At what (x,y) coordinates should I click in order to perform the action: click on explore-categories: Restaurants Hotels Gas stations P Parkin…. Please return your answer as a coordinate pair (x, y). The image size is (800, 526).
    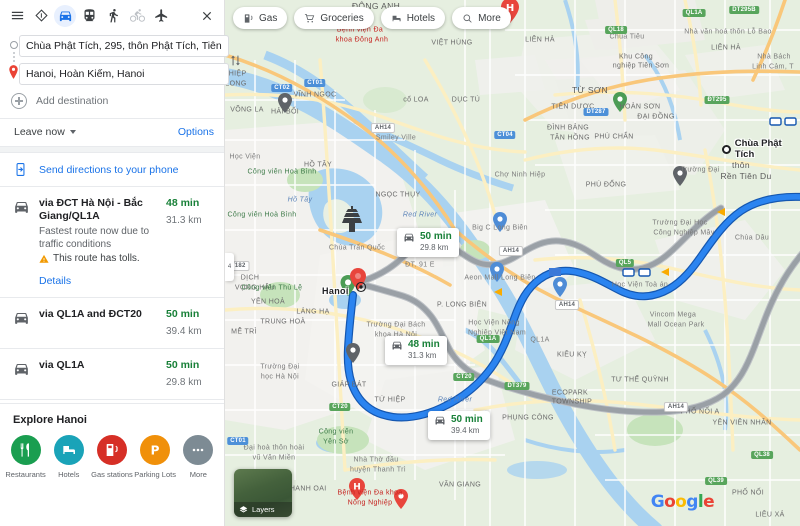
    Looking at the image, I should click on (112, 457).